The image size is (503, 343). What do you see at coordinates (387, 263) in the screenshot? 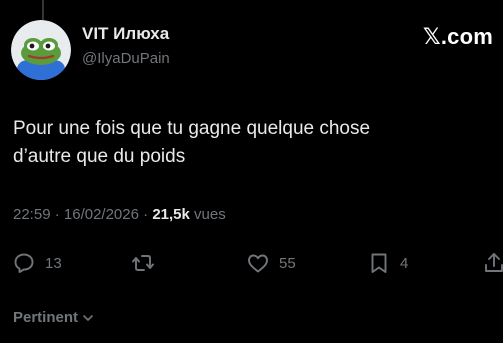
I see `bookmark-button: 4` at bounding box center [387, 263].